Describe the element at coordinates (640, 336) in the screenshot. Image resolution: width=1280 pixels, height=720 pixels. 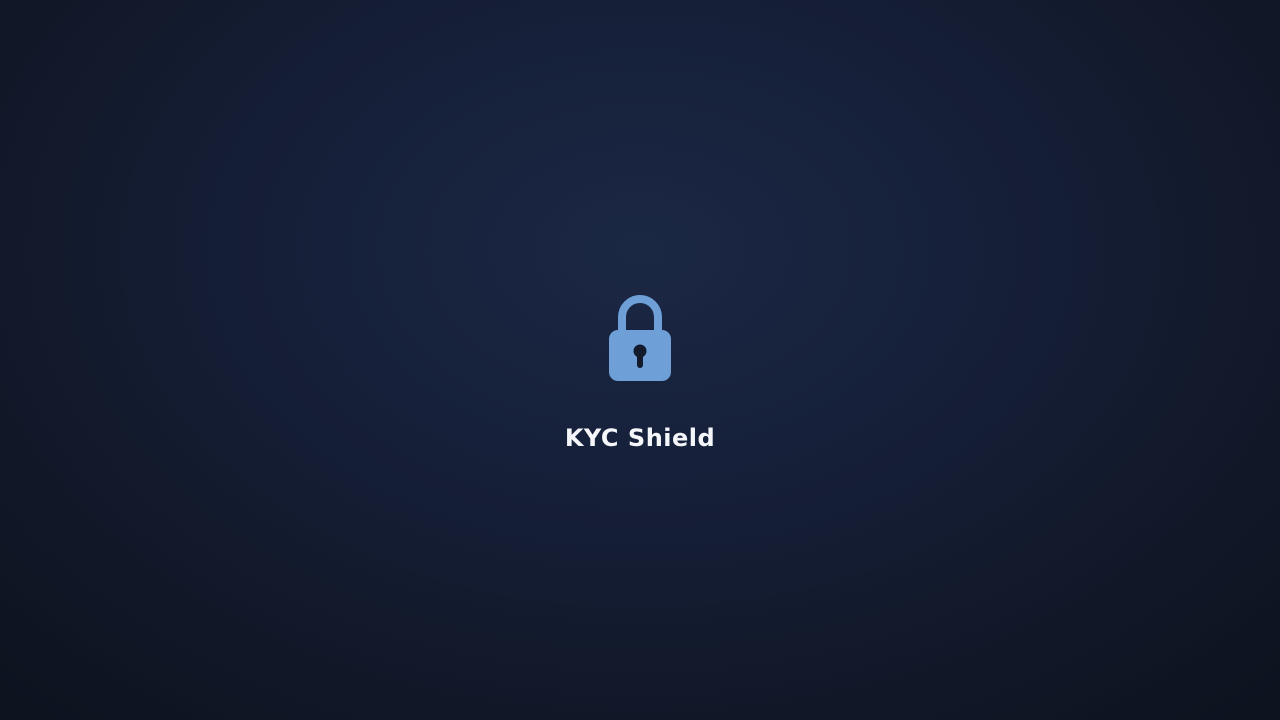
I see `lock-icon` at that location.